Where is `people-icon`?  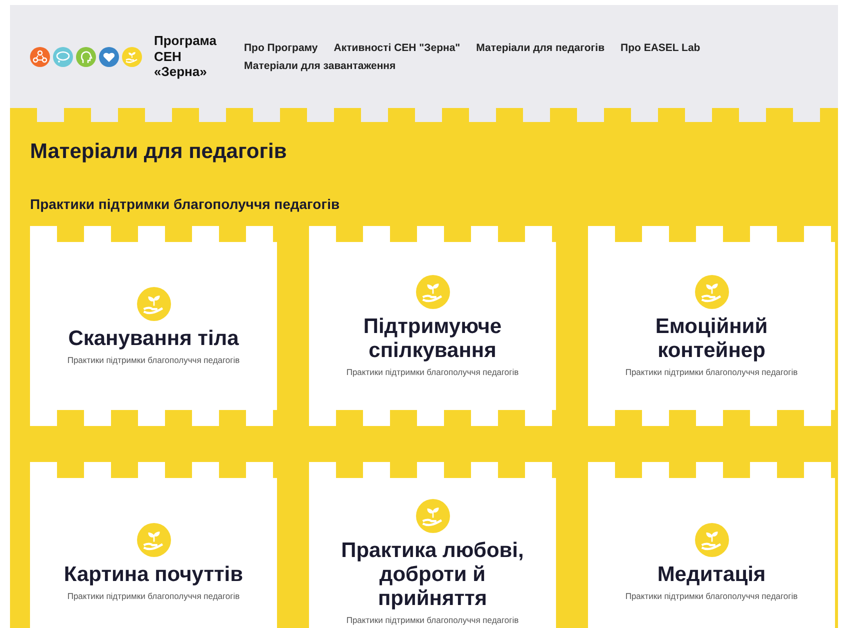
people-icon is located at coordinates (40, 56).